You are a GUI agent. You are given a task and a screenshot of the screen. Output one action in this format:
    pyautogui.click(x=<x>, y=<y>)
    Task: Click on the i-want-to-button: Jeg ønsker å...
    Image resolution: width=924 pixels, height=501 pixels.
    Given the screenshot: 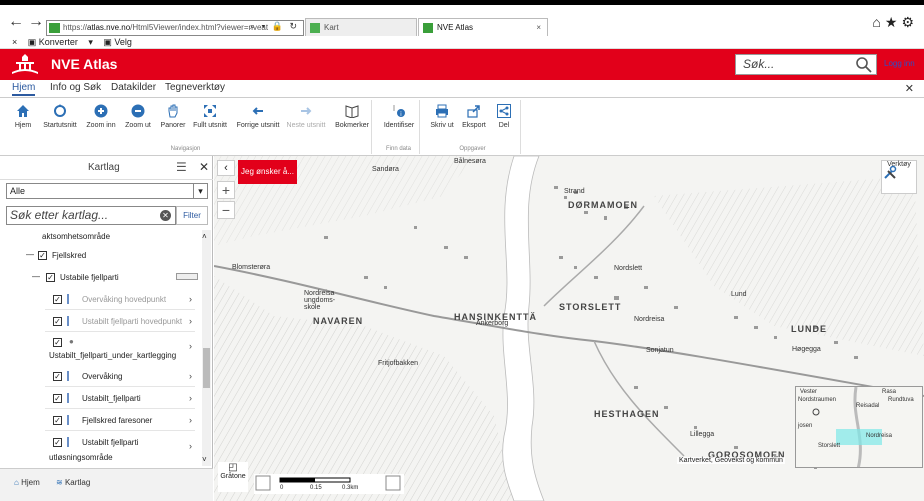 What is the action you would take?
    pyautogui.click(x=267, y=172)
    